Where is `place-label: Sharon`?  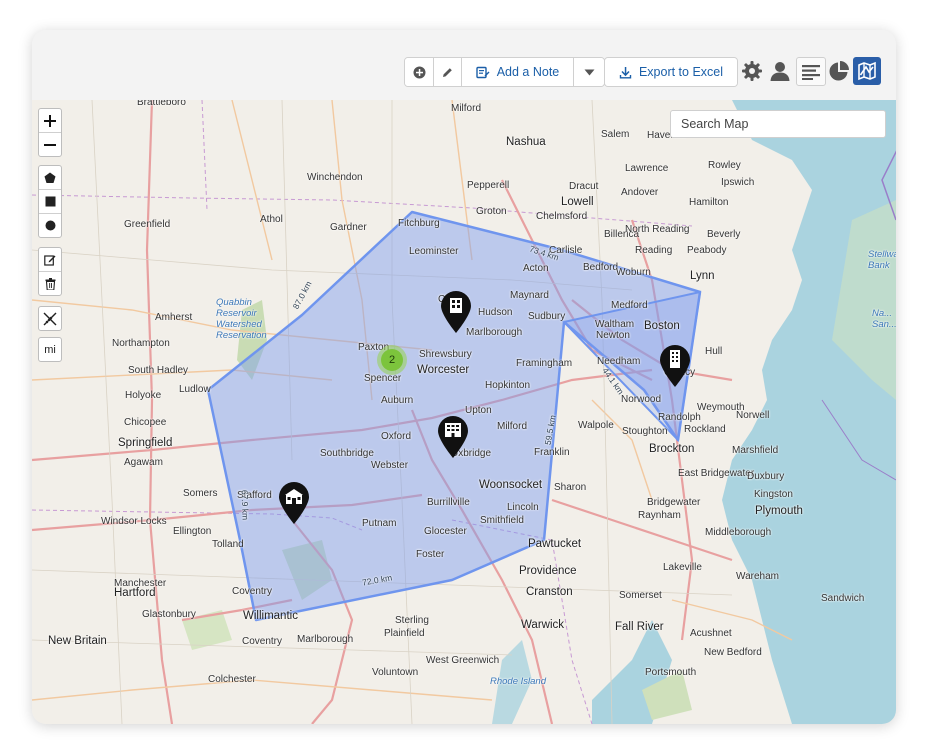 place-label: Sharon is located at coordinates (570, 487).